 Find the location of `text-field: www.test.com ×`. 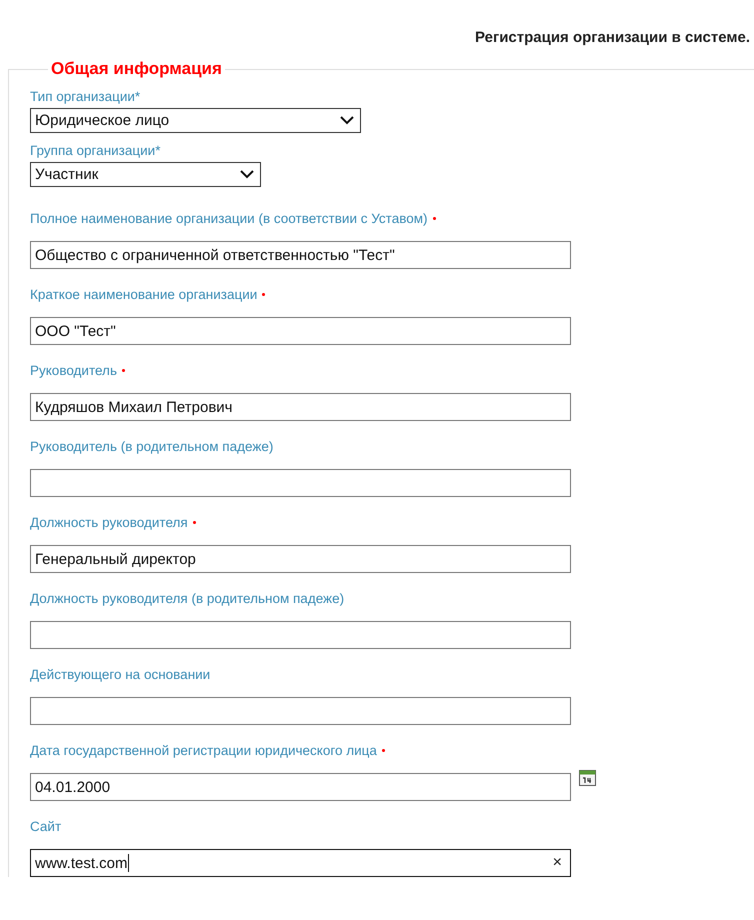

text-field: www.test.com × is located at coordinates (300, 863).